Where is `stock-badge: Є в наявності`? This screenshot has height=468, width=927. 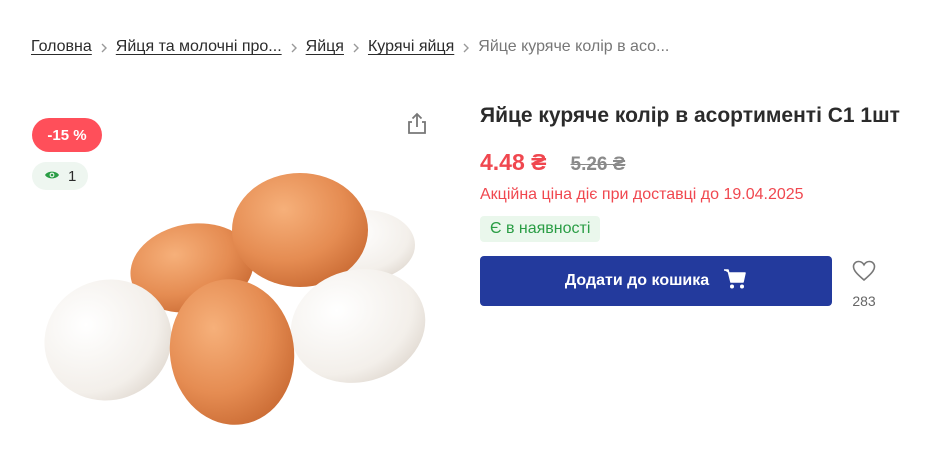 stock-badge: Є в наявності is located at coordinates (540, 229).